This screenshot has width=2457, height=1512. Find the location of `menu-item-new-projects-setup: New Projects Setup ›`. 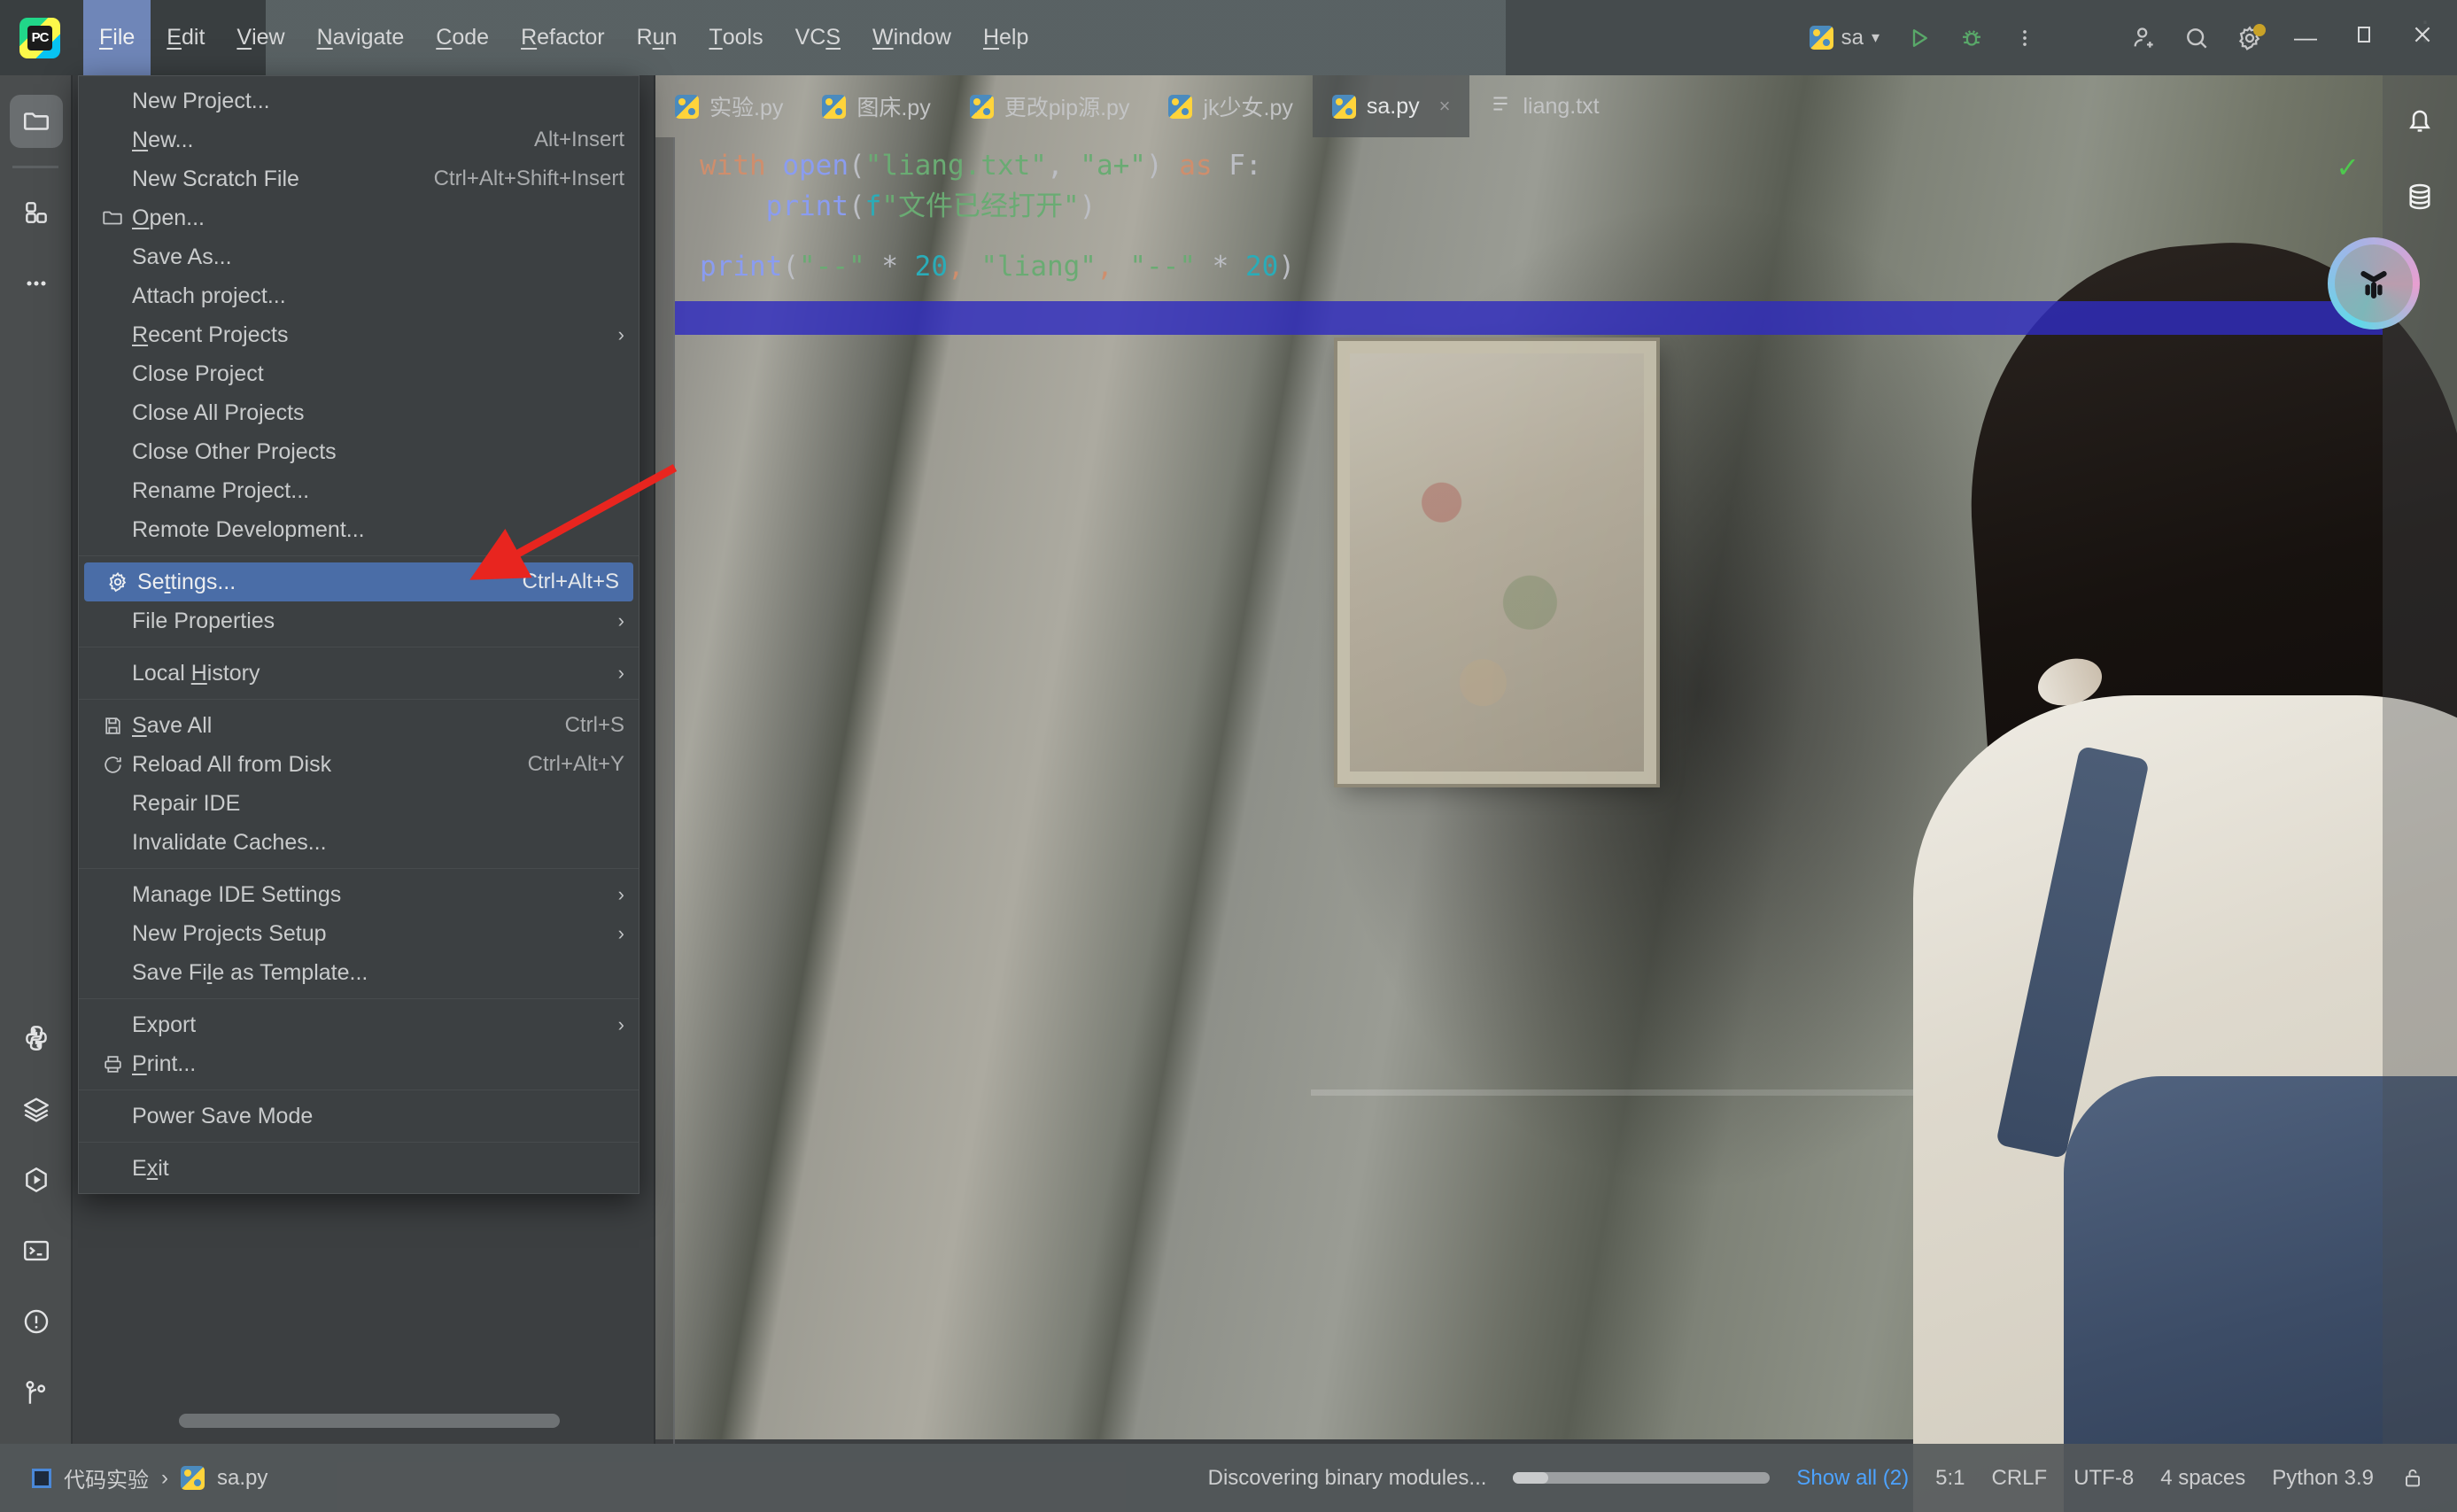

menu-item-new-projects-setup: New Projects Setup › is located at coordinates (359, 933).